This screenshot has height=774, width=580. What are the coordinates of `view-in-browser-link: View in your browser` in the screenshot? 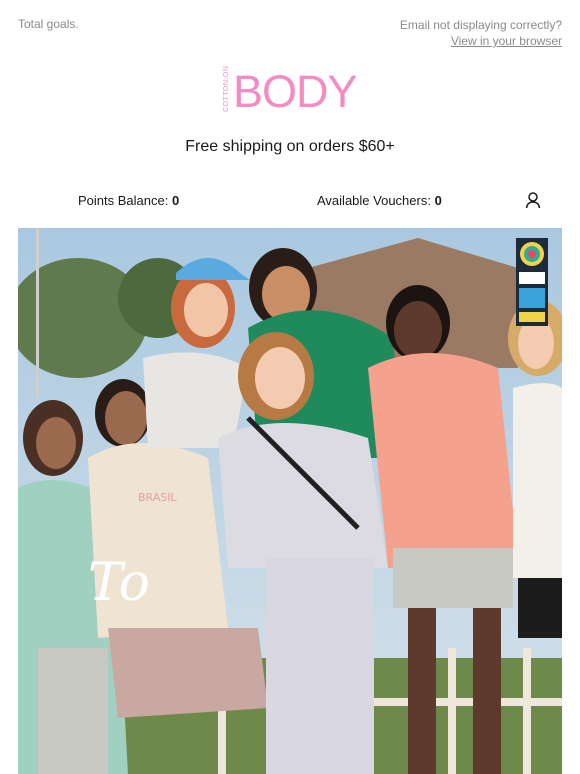 It's located at (481, 41).